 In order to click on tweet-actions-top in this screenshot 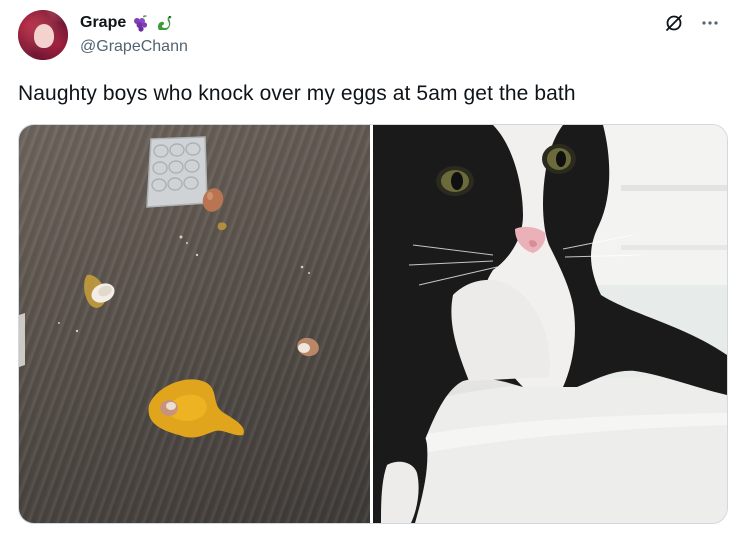, I will do `click(692, 23)`.